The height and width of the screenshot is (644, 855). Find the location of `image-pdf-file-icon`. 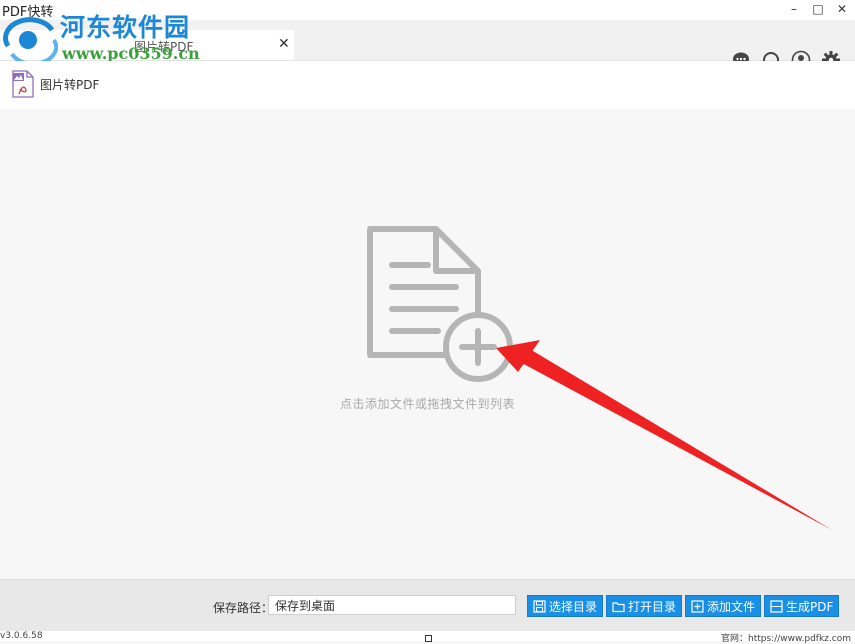

image-pdf-file-icon is located at coordinates (23, 84).